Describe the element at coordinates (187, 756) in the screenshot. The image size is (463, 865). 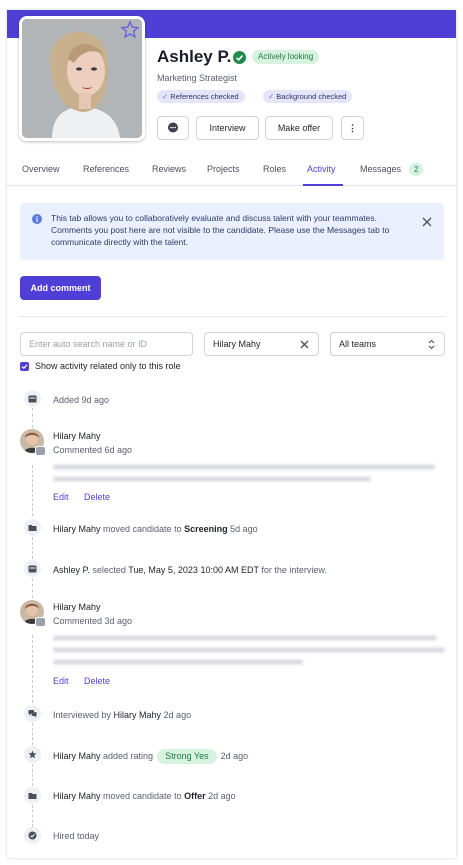
I see `rating-badge: Strong Yes` at that location.